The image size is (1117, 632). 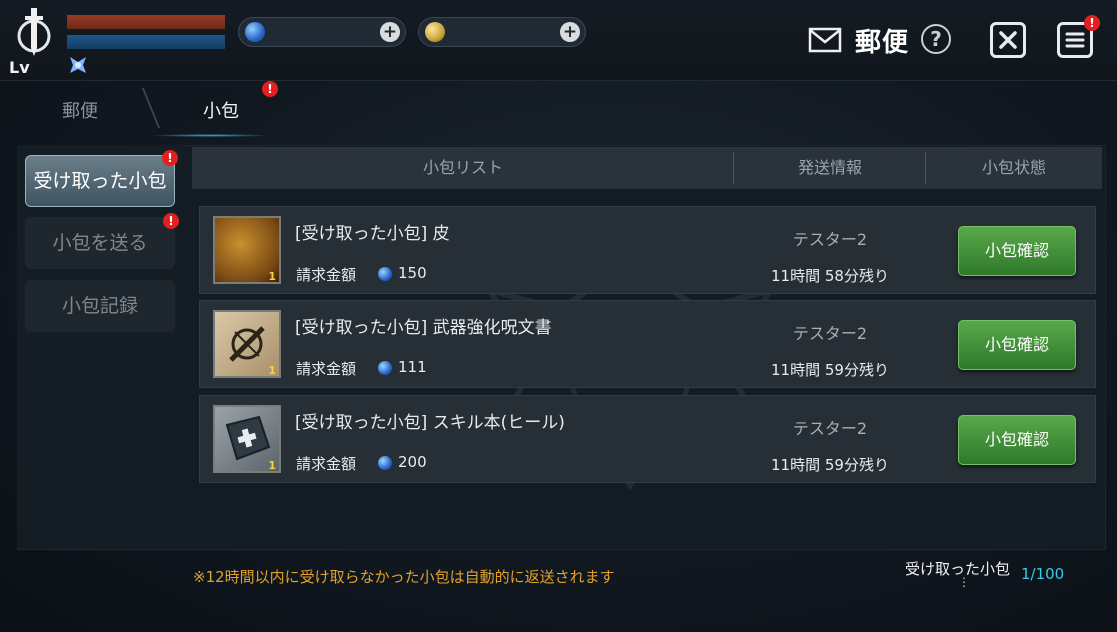 What do you see at coordinates (964, 582) in the screenshot?
I see `more-options-icon: ⋮` at bounding box center [964, 582].